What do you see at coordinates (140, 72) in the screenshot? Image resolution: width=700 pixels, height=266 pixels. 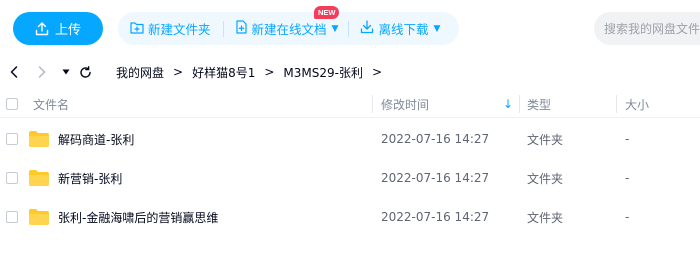 I see `breadcrumb-item-root: 我的网盘` at bounding box center [140, 72].